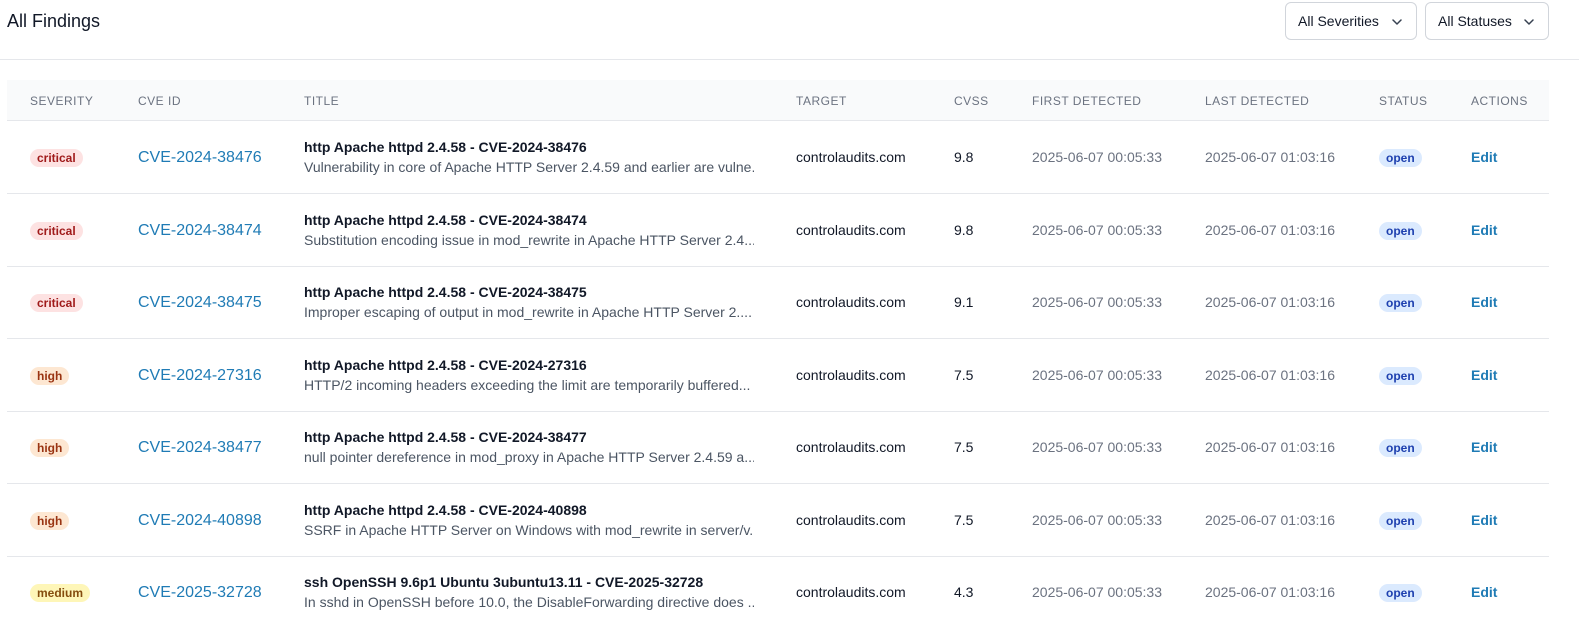  What do you see at coordinates (200, 158) in the screenshot?
I see `cve-id-link: CVE-2024-38476` at bounding box center [200, 158].